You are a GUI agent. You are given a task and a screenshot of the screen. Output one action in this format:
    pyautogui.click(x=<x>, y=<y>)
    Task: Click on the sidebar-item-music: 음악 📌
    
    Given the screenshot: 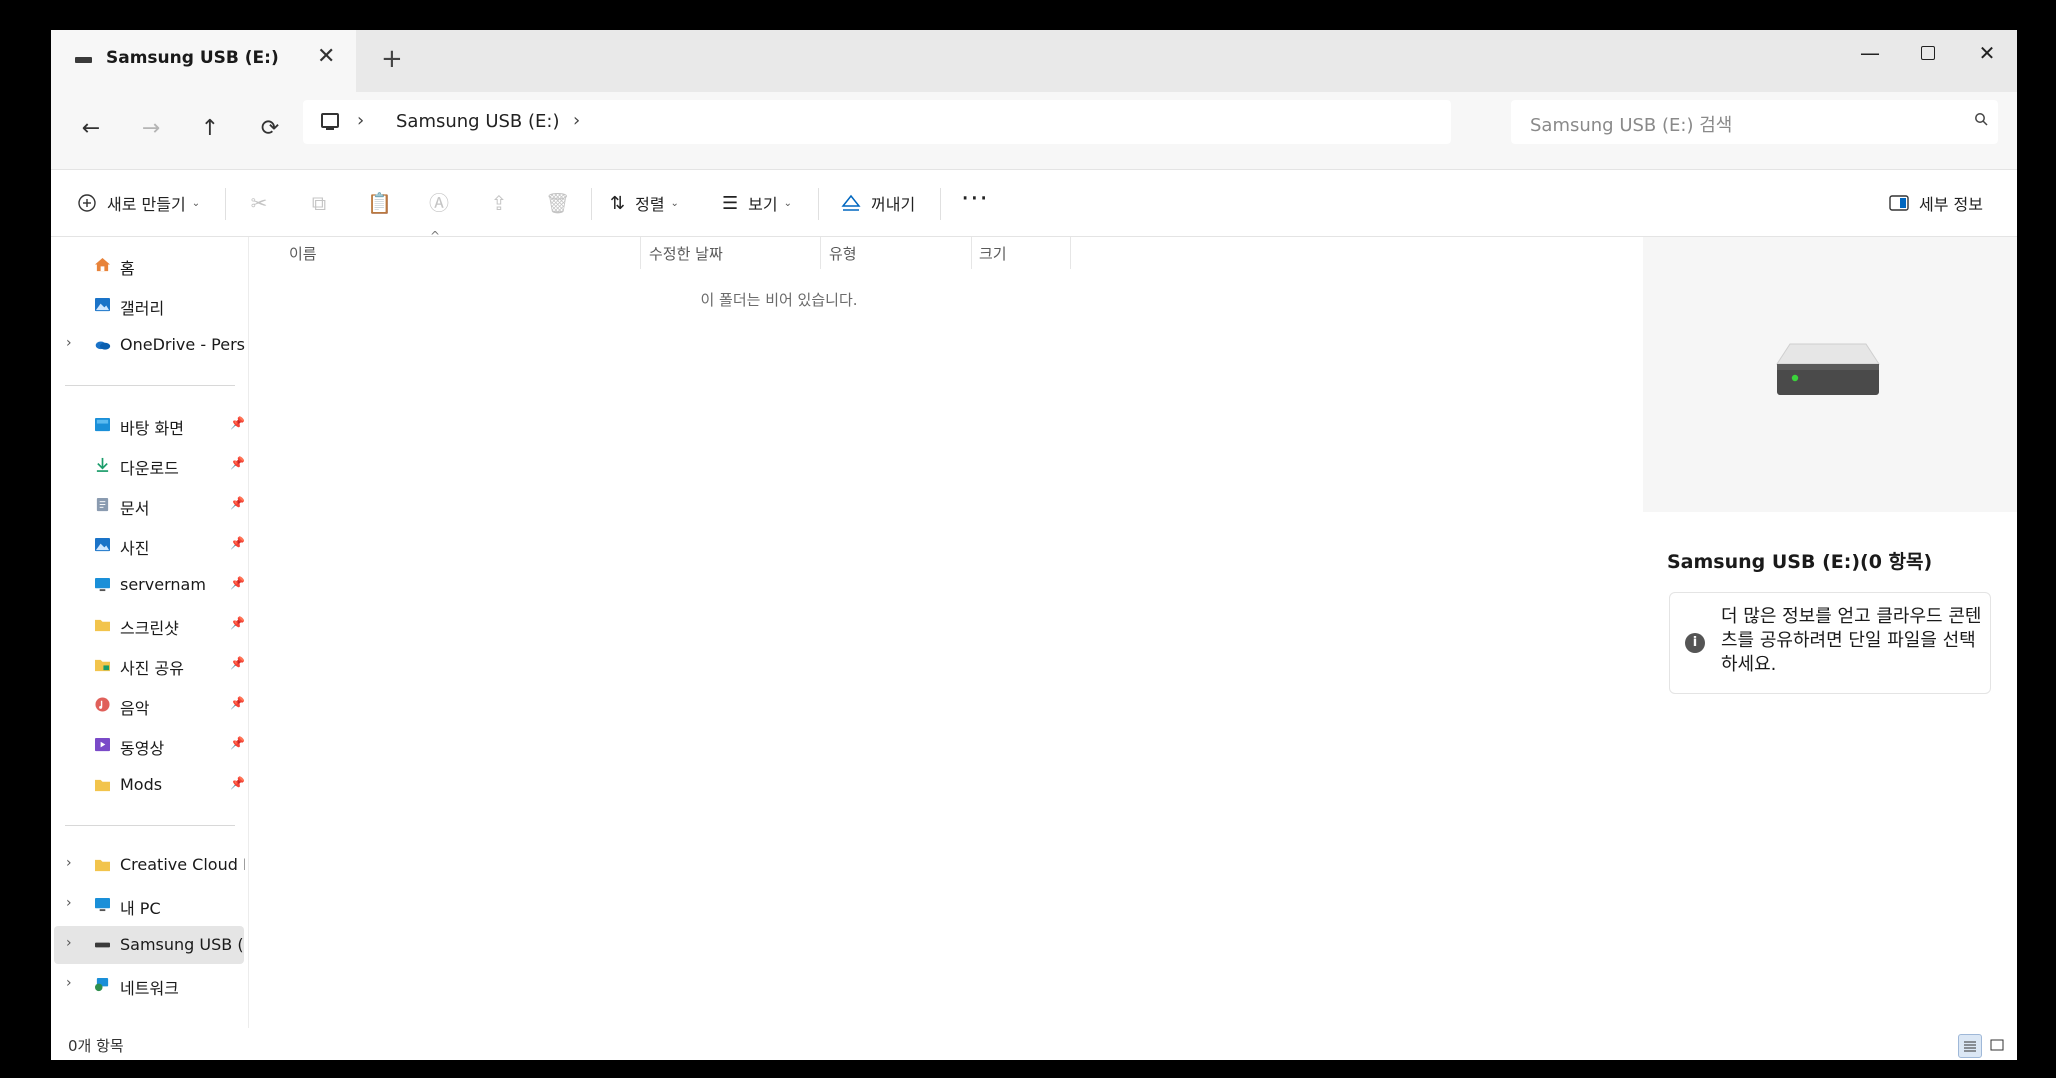 What is the action you would take?
    pyautogui.click(x=149, y=705)
    